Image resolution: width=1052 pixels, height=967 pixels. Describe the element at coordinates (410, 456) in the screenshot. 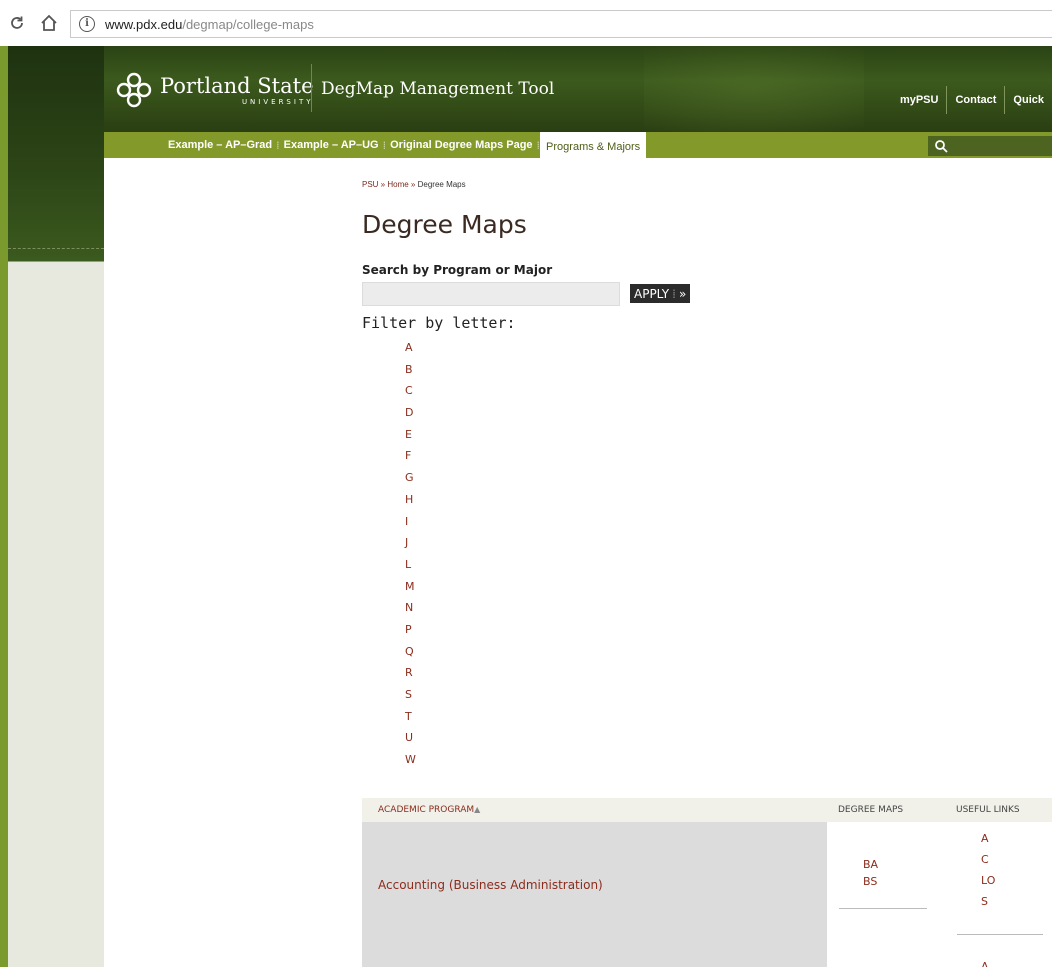

I see `letter-filter-f: F` at that location.